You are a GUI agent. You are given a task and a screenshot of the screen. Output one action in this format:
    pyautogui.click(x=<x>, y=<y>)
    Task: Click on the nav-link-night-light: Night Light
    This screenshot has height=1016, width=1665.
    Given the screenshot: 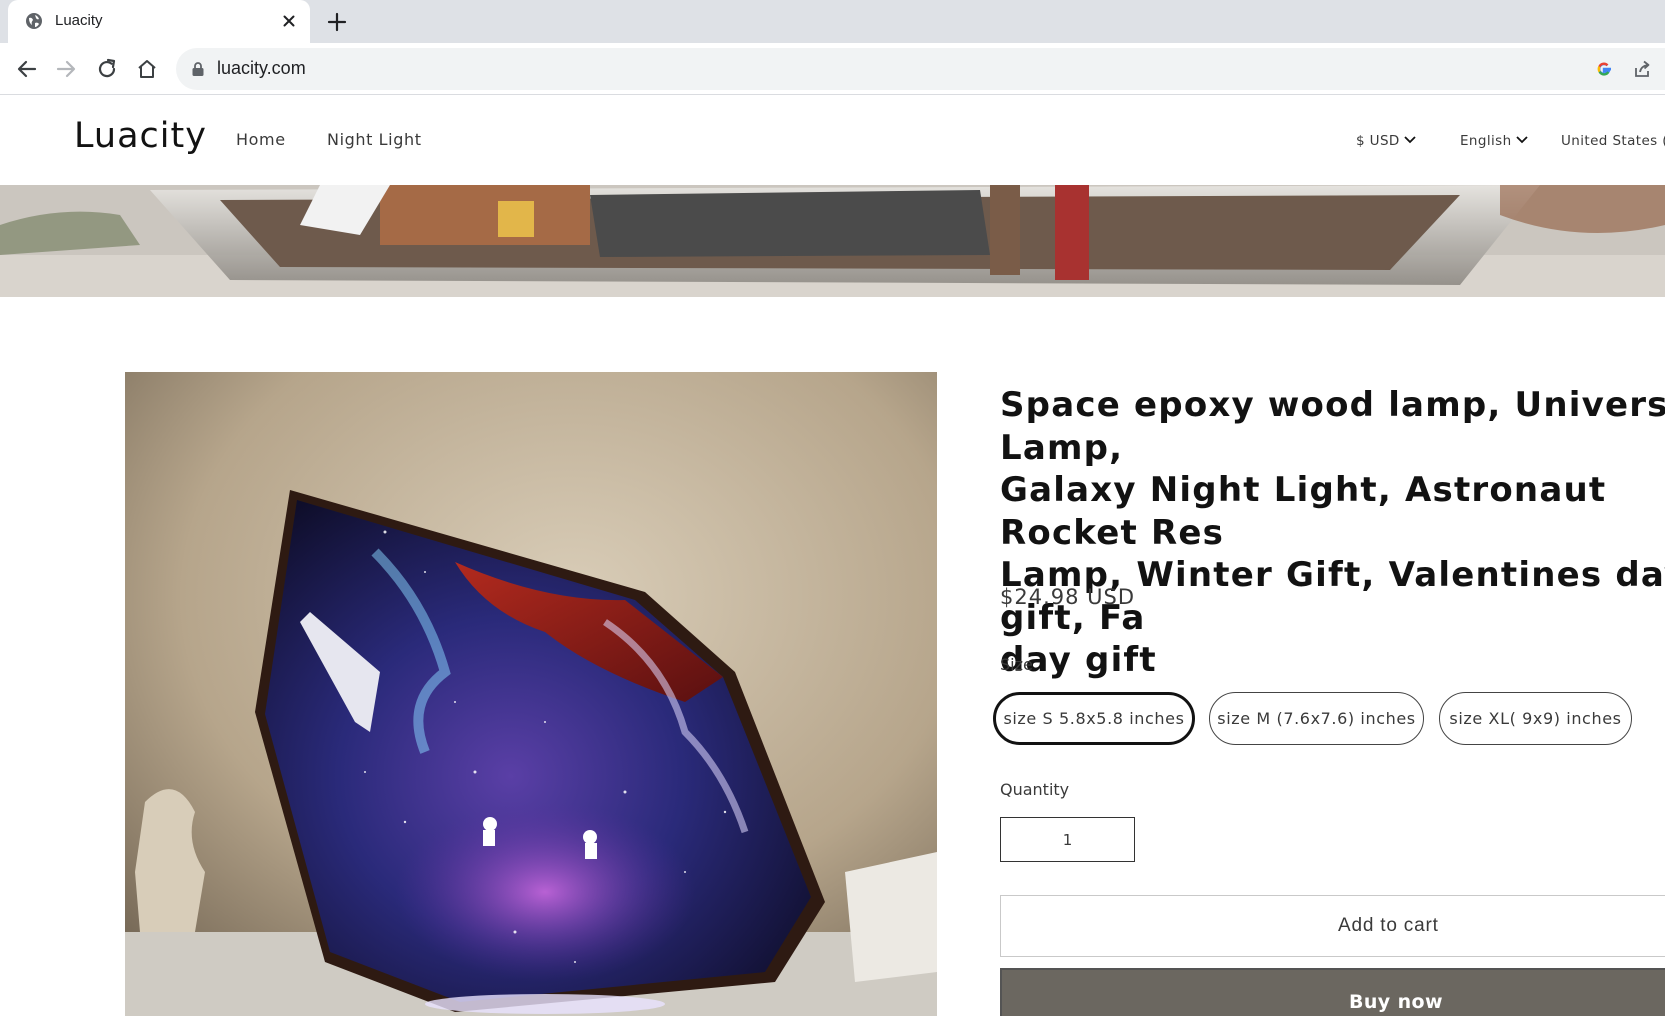 What is the action you would take?
    pyautogui.click(x=374, y=139)
    